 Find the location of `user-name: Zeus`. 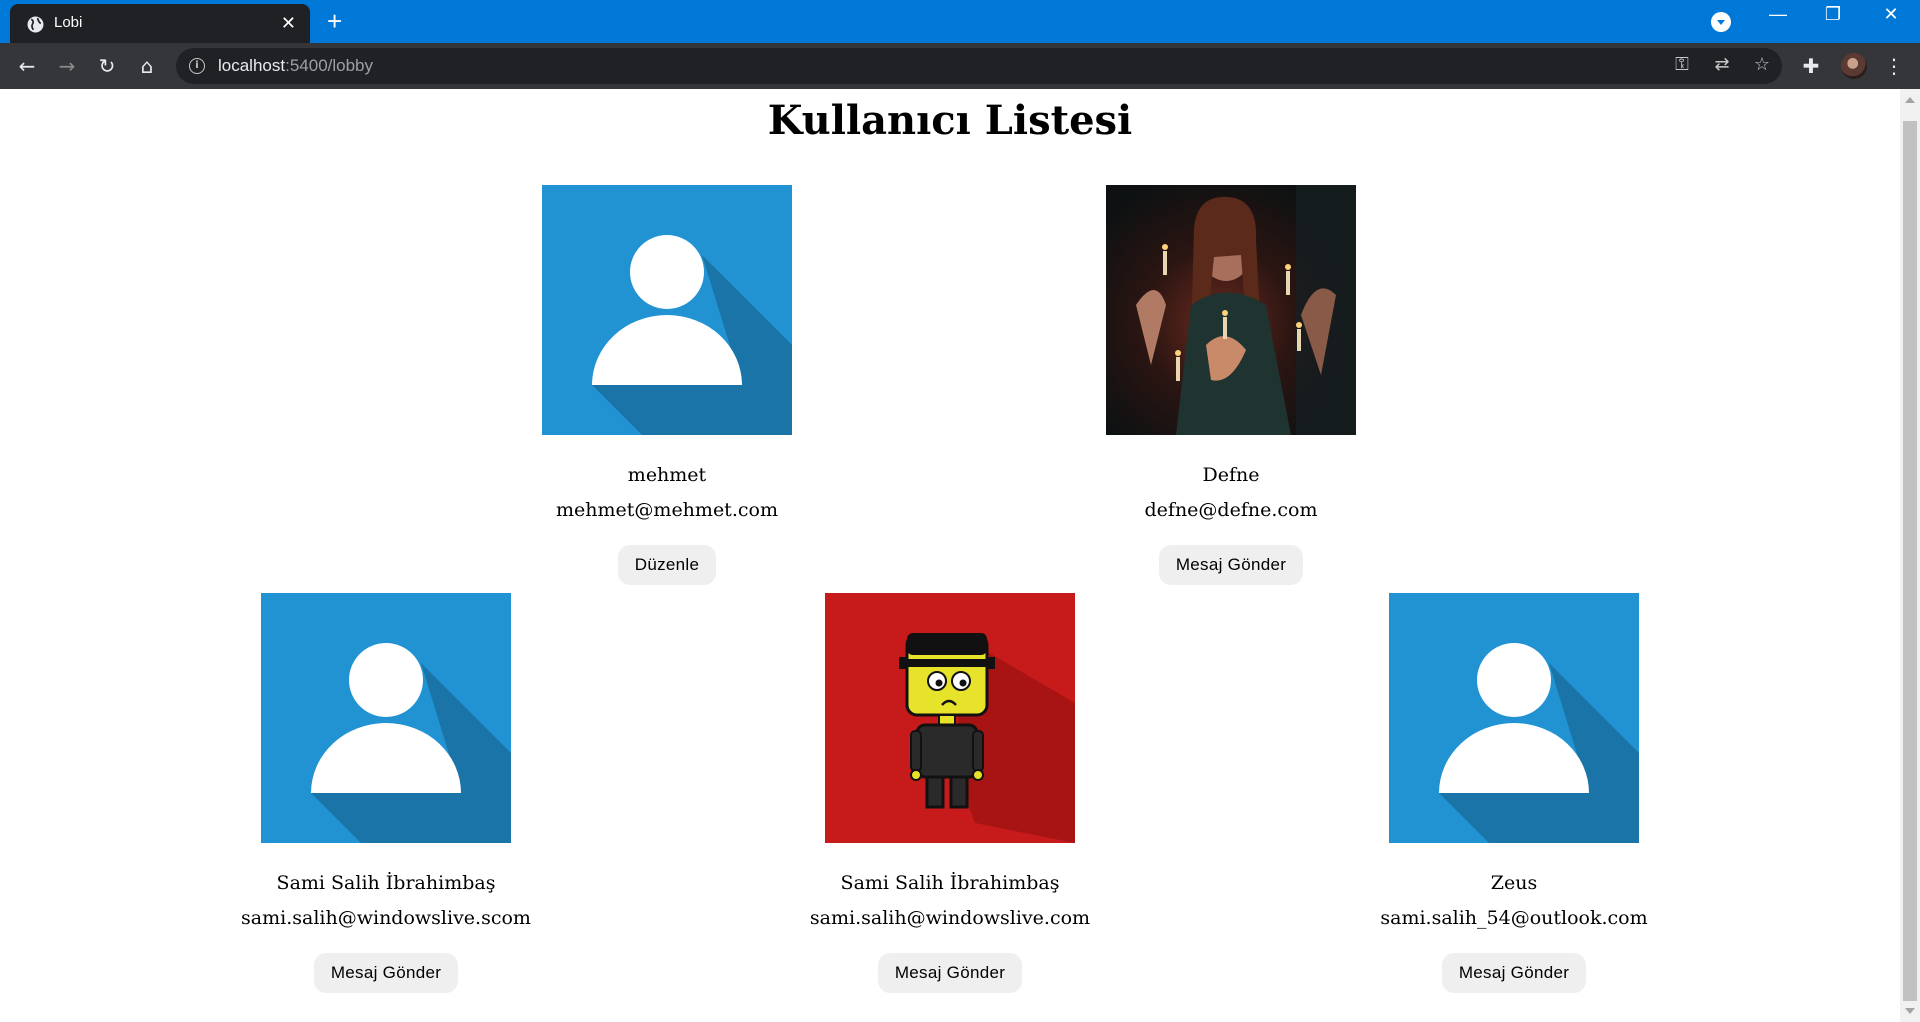

user-name: Zeus is located at coordinates (1514, 883).